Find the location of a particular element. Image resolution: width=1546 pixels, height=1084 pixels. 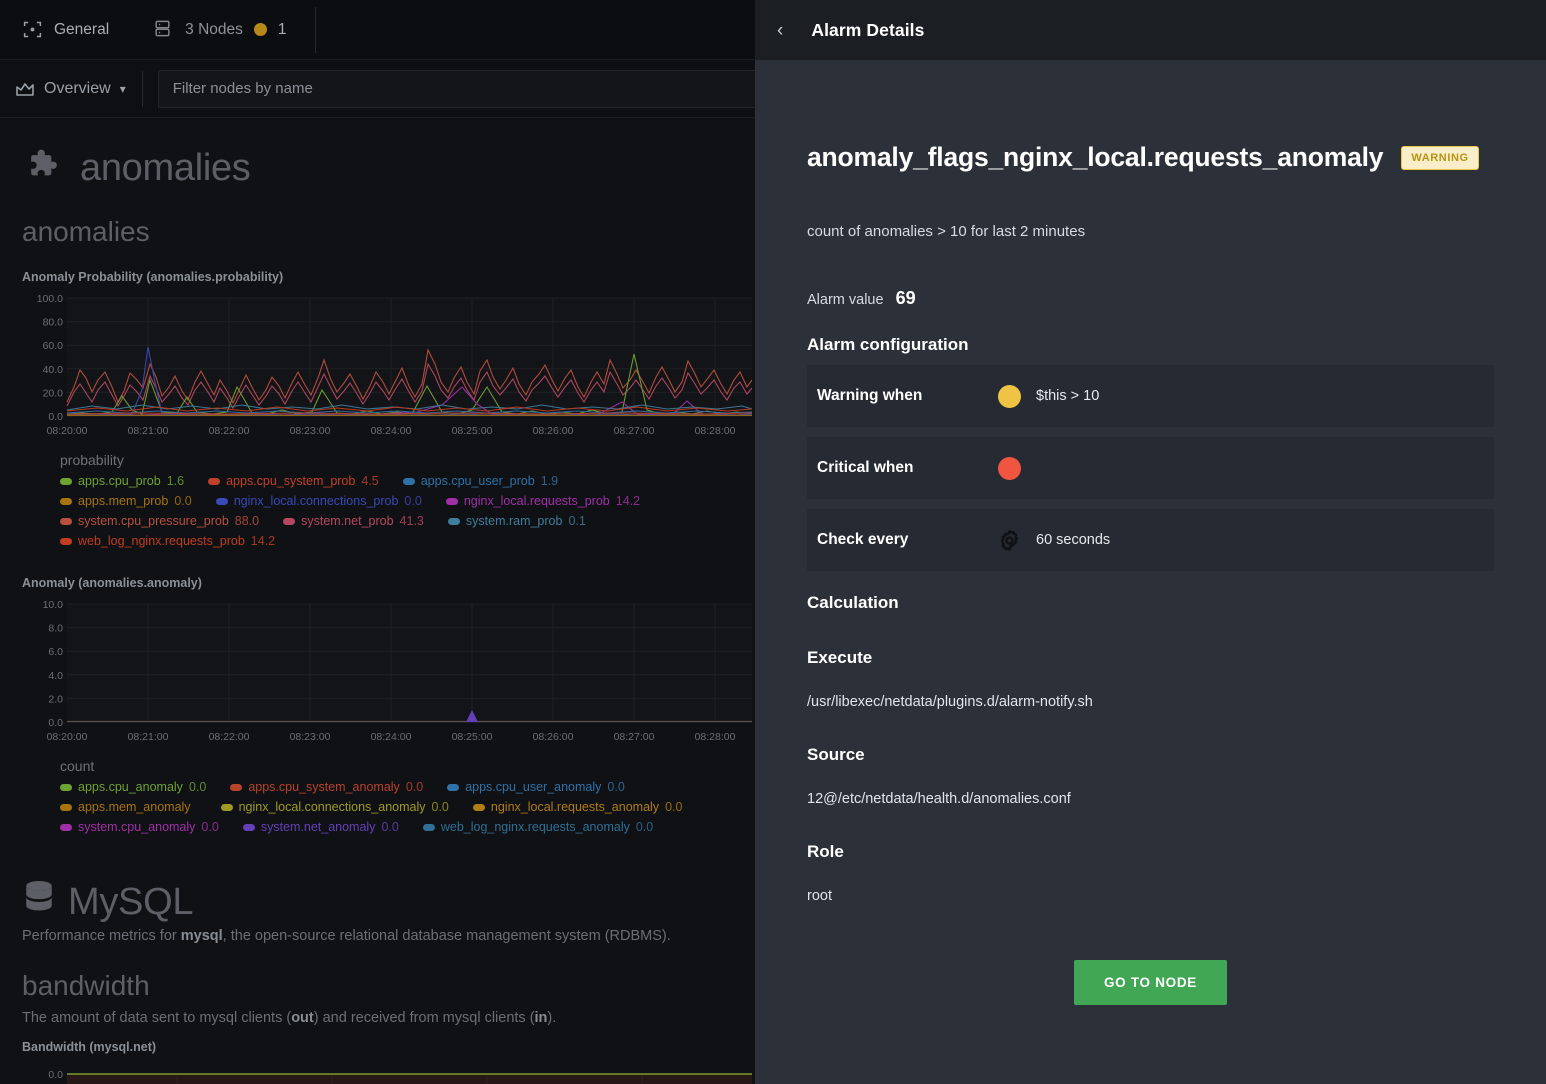

nav-nodes: 3 Nodes 1 is located at coordinates (219, 30).